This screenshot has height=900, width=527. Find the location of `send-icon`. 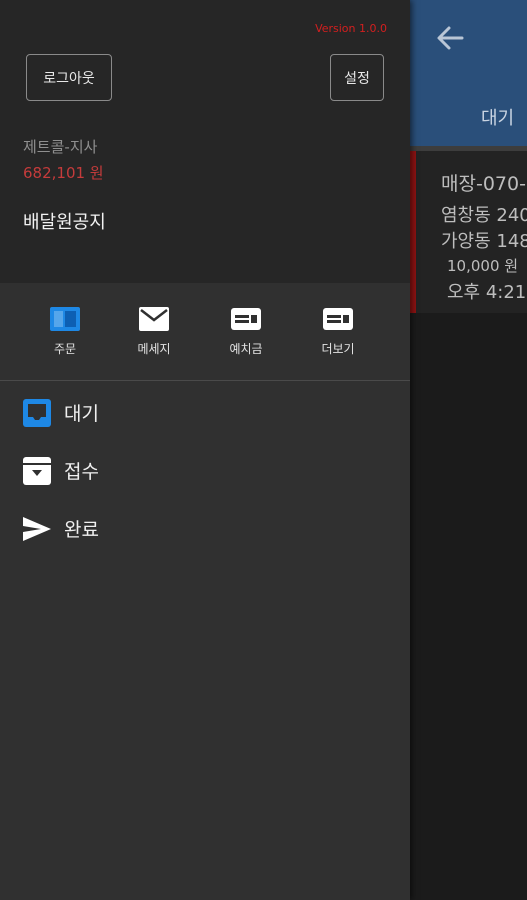

send-icon is located at coordinates (37, 529).